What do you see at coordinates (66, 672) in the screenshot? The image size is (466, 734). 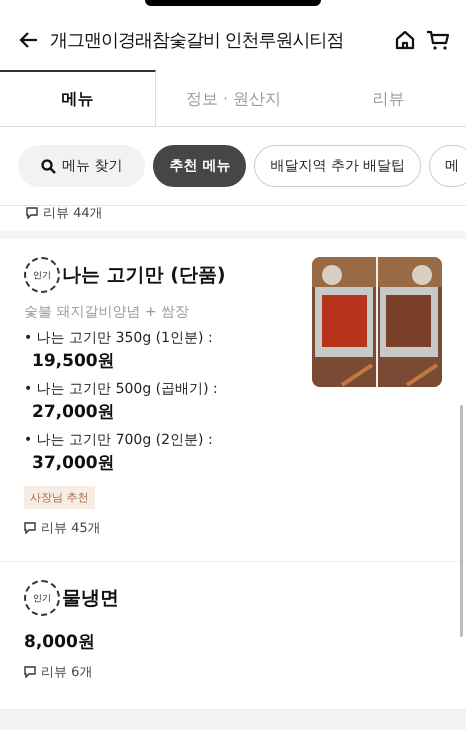 I see `review-count: 리뷰 6개` at bounding box center [66, 672].